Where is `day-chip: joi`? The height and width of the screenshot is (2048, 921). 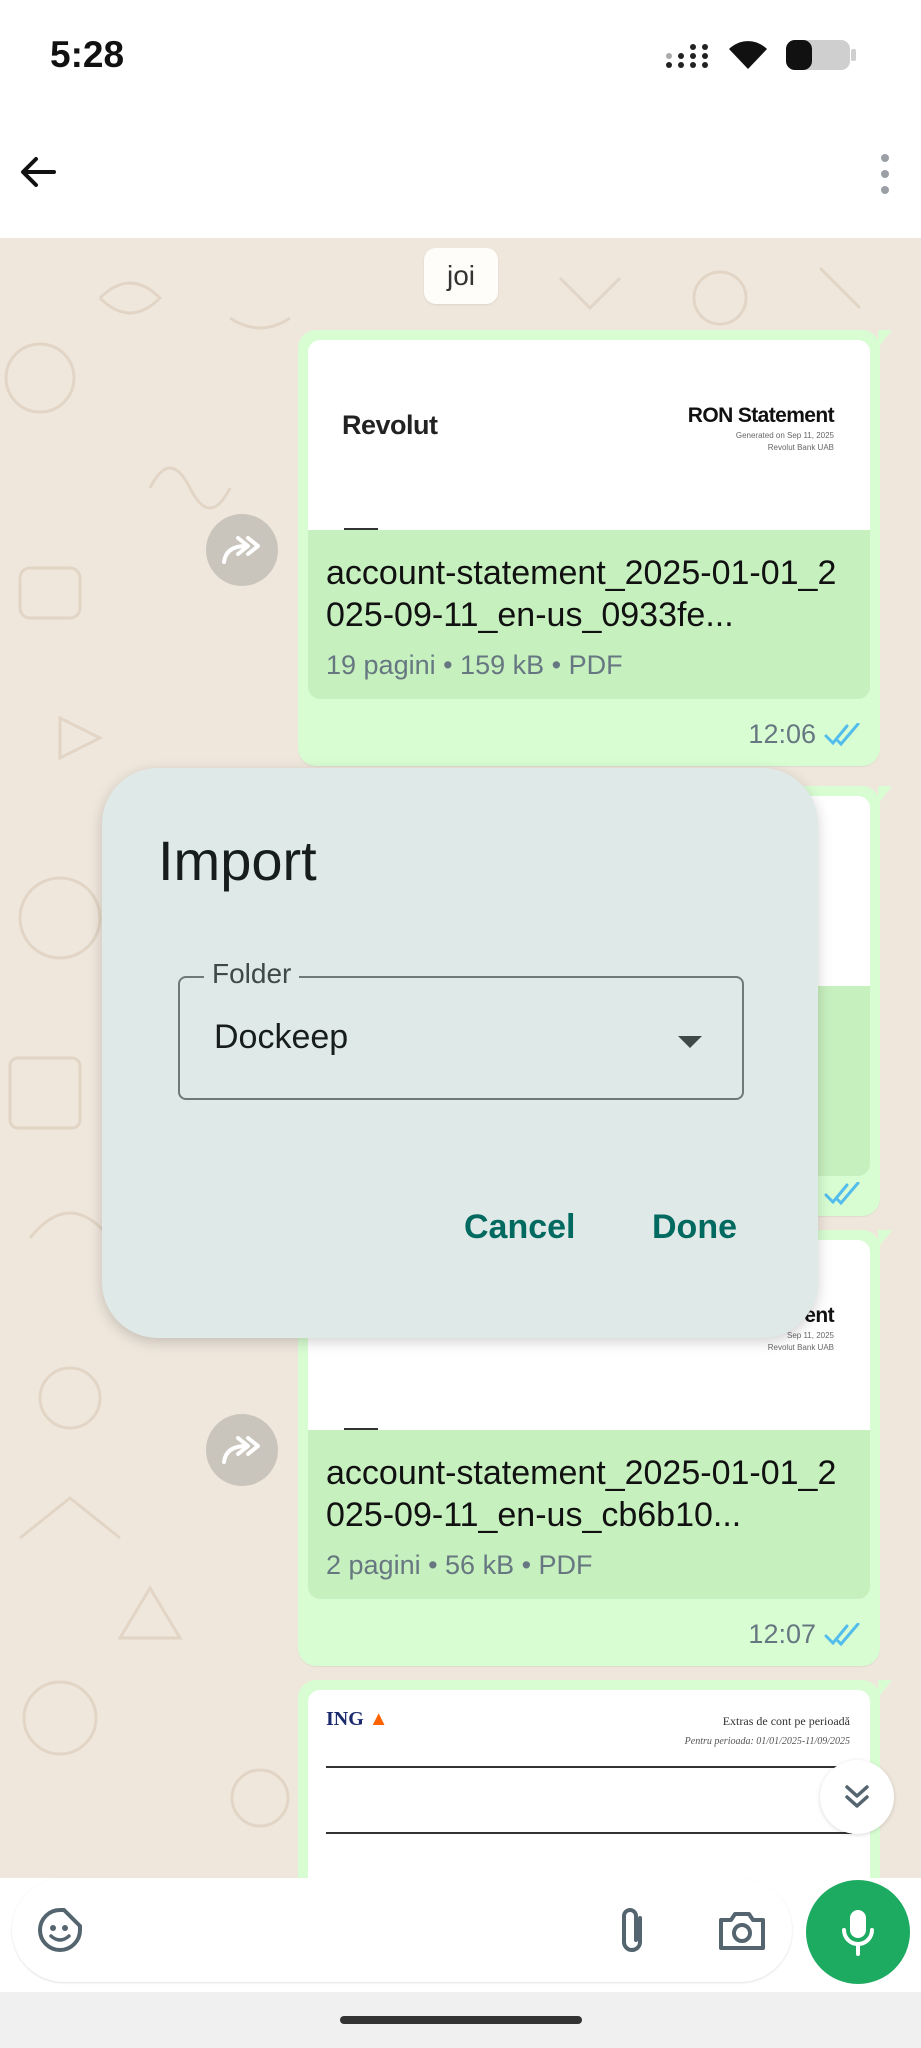 day-chip: joi is located at coordinates (461, 276).